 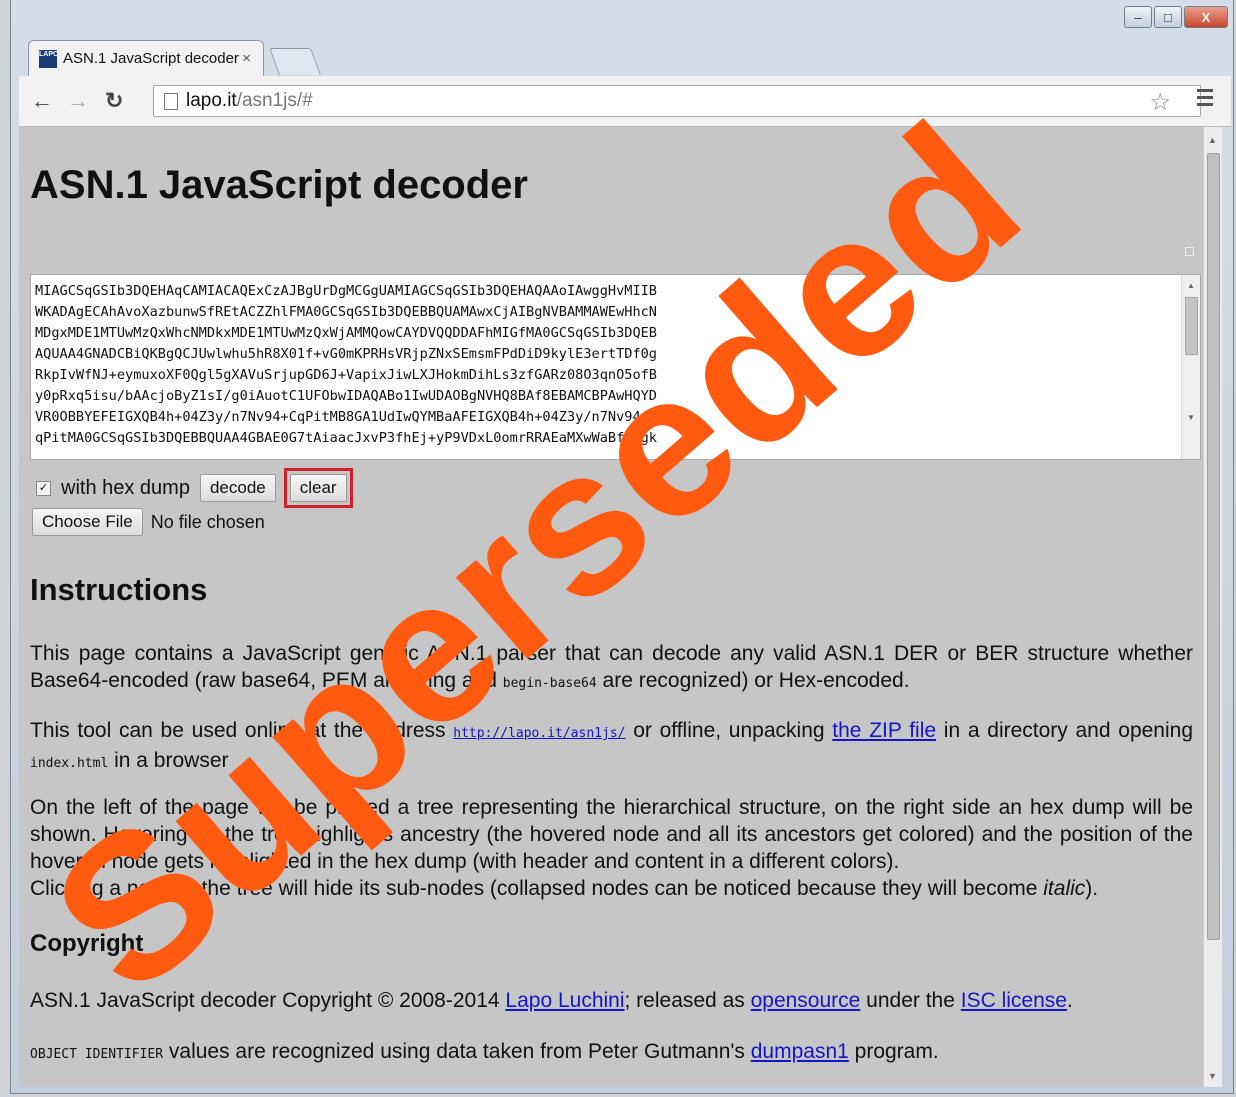 What do you see at coordinates (729, 730) in the screenshot?
I see `text: or offline, unpacking` at bounding box center [729, 730].